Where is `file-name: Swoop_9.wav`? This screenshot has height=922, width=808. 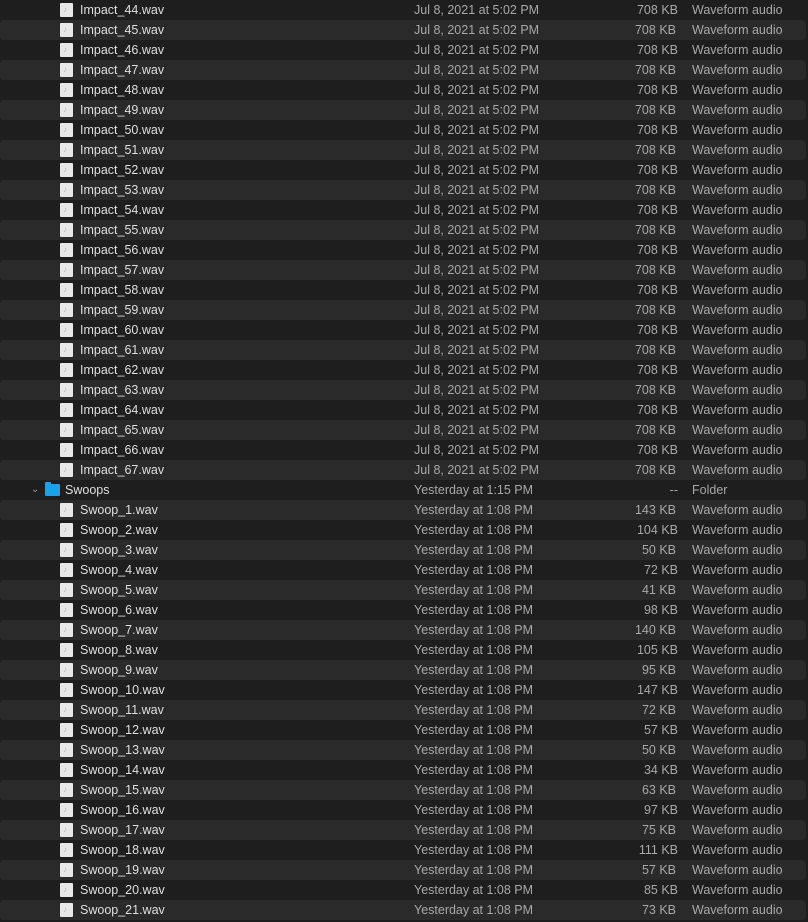 file-name: Swoop_9.wav is located at coordinates (119, 670).